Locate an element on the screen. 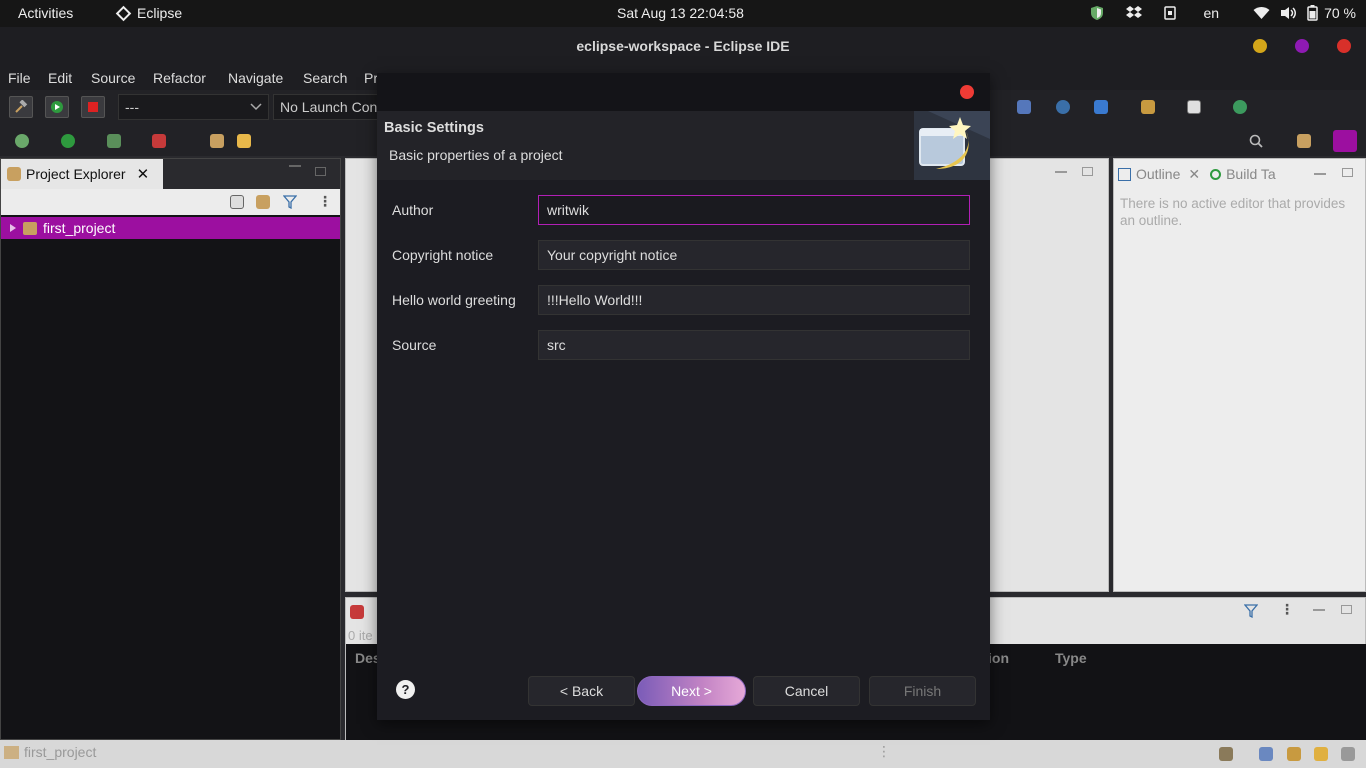 Image resolution: width=1366 pixels, height=768 pixels. heap-icon is located at coordinates (1348, 754).